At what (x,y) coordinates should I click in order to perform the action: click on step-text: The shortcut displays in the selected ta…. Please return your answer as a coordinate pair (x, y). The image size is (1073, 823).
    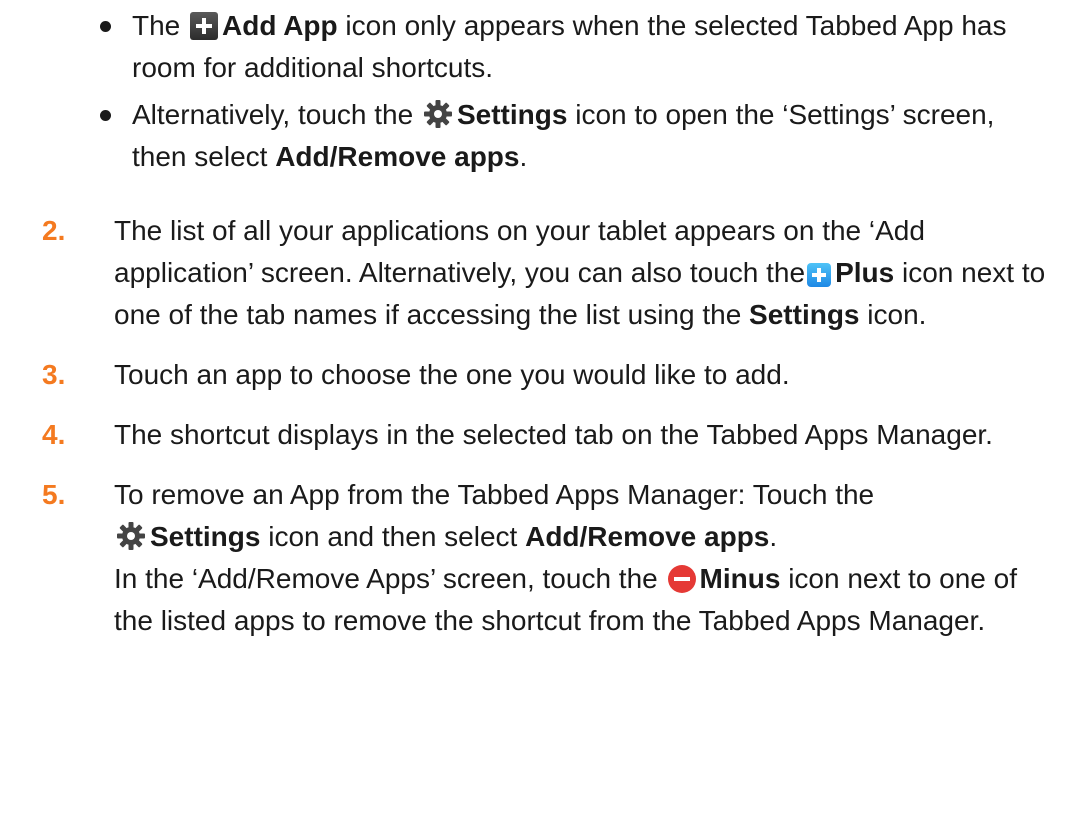
    Looking at the image, I should click on (553, 434).